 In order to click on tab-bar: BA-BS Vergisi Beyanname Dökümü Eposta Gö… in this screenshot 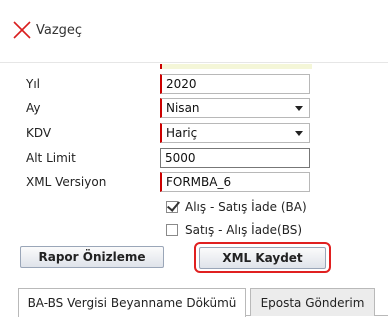, I will do `click(203, 307)`.